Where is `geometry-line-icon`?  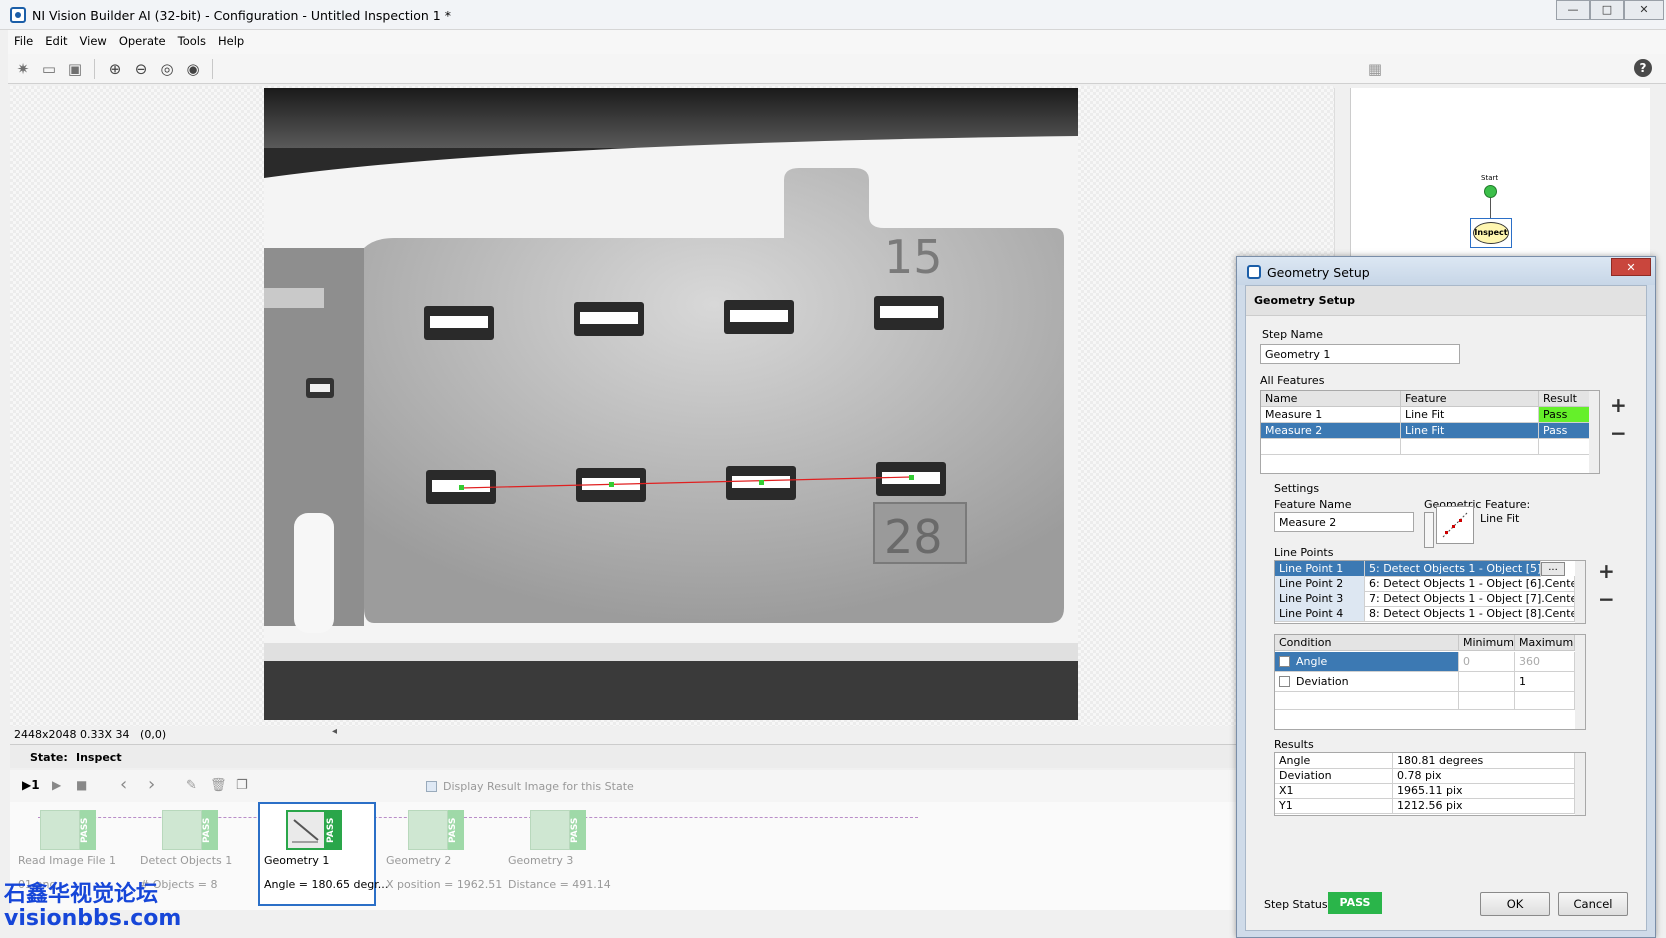 geometry-line-icon is located at coordinates (305, 831).